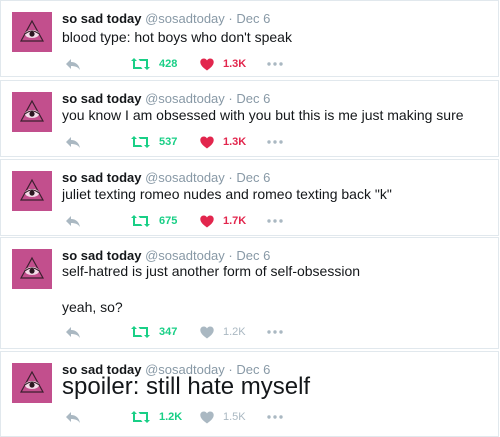  I want to click on retweet-button: 675, so click(154, 221).